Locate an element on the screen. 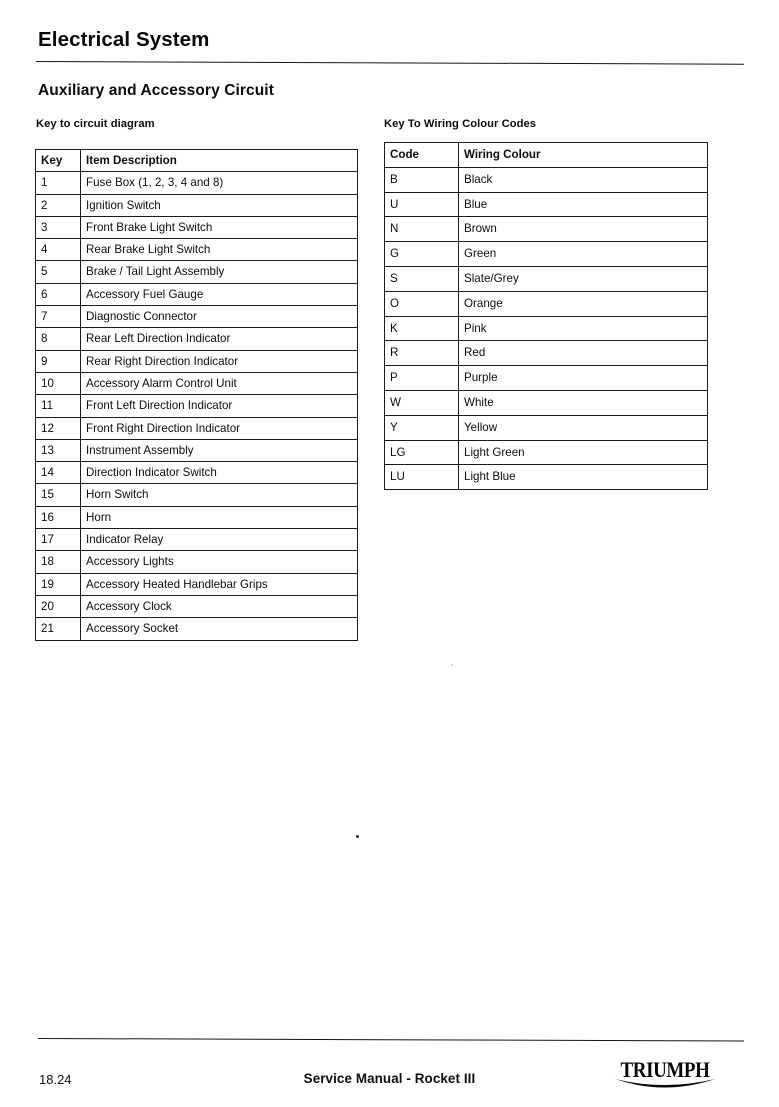  cell-key: 20 is located at coordinates (58, 606).